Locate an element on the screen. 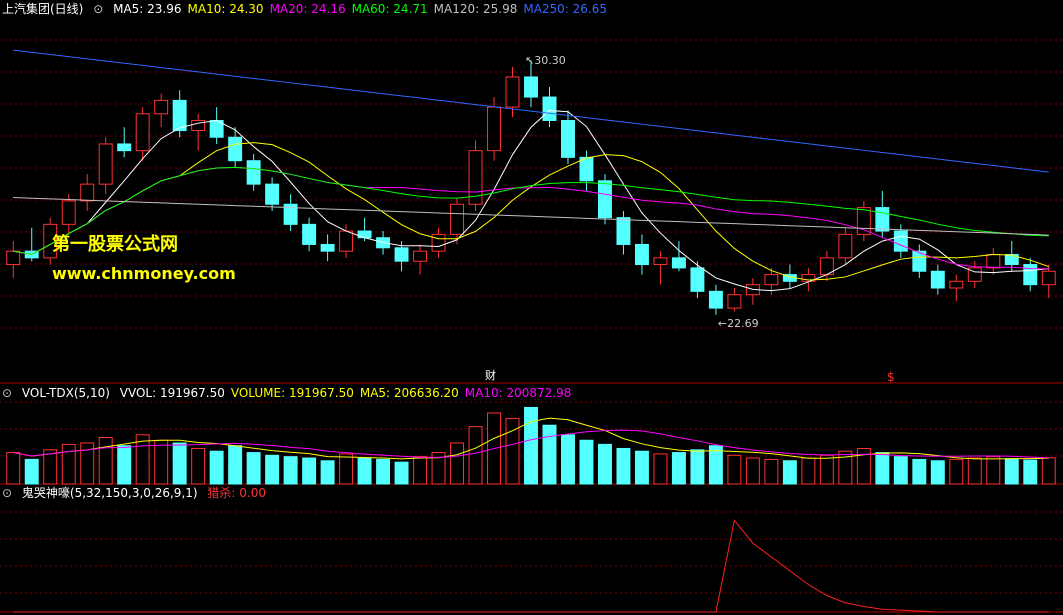 This screenshot has width=1063, height=615. high-price-label: ↖30.30 is located at coordinates (545, 60).